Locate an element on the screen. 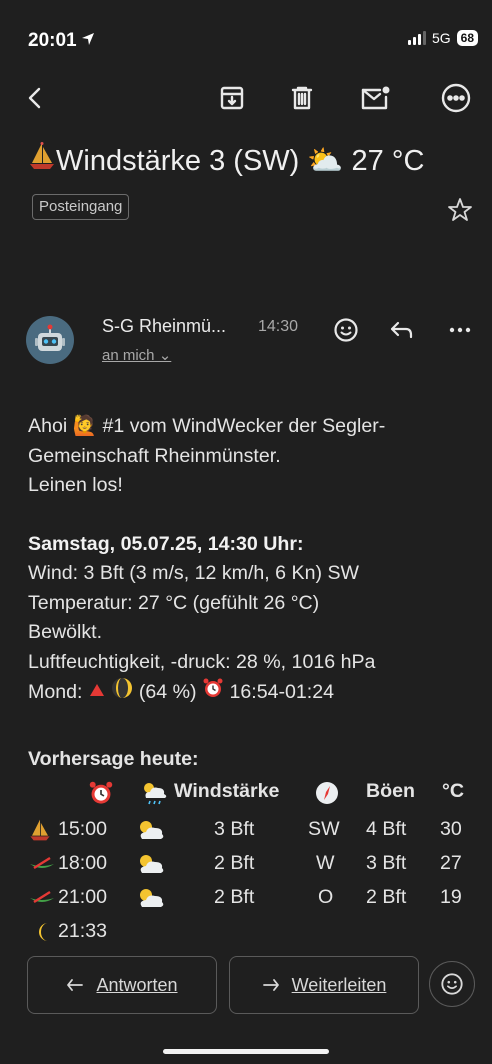  robot-icon is located at coordinates (50, 337).